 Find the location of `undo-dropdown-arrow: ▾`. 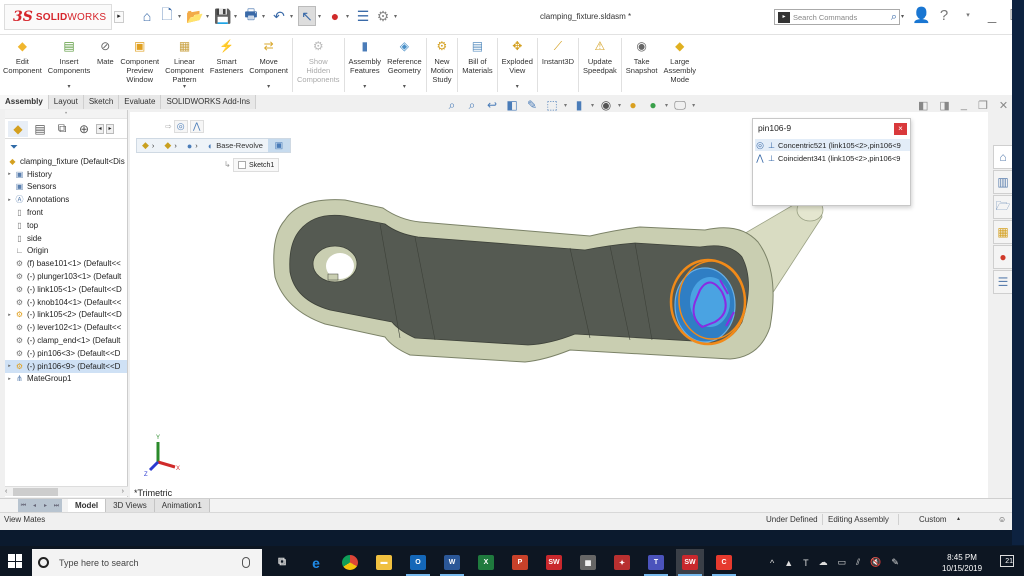

undo-dropdown-arrow: ▾ is located at coordinates (293, 16).